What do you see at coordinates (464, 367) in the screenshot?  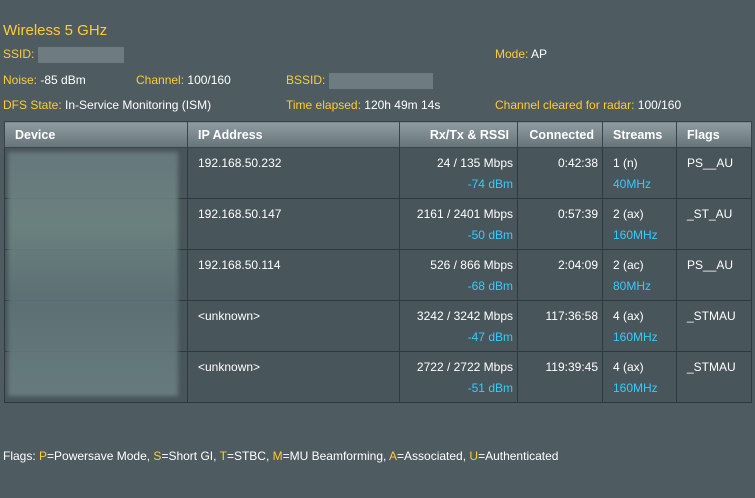 I see `rxtx-rate: 2722 / 2722 Mbps` at bounding box center [464, 367].